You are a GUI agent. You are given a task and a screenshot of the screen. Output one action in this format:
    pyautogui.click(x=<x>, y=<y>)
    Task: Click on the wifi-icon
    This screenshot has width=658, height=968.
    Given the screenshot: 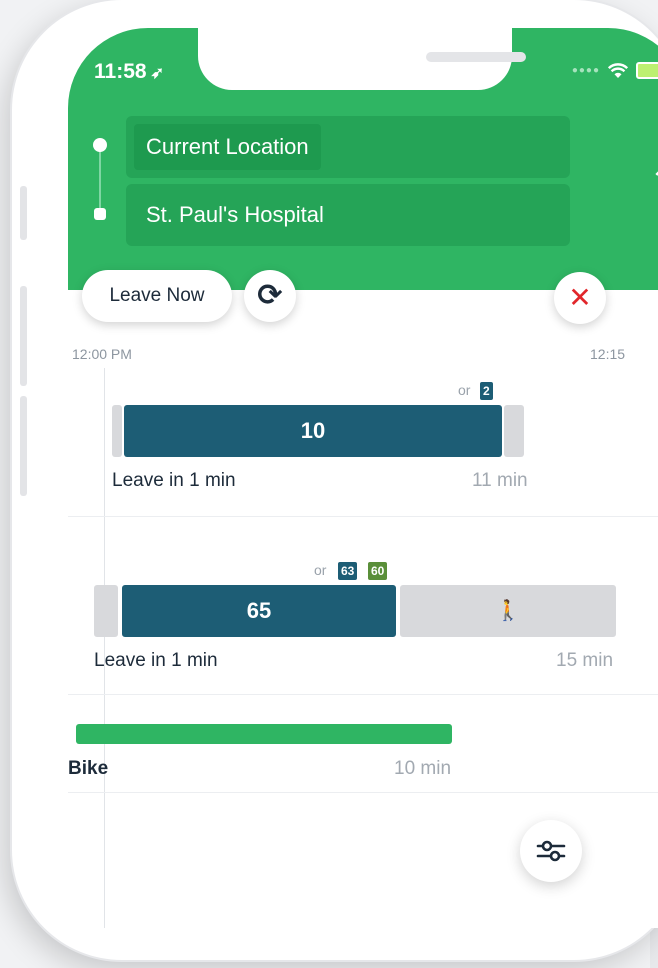 What is the action you would take?
    pyautogui.click(x=618, y=70)
    